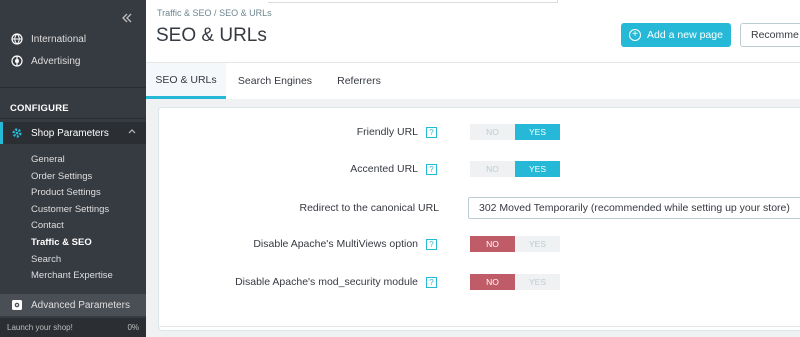 The width and height of the screenshot is (800, 337). Describe the element at coordinates (775, 35) in the screenshot. I see `recommended-modules-label: Recomme` at that location.